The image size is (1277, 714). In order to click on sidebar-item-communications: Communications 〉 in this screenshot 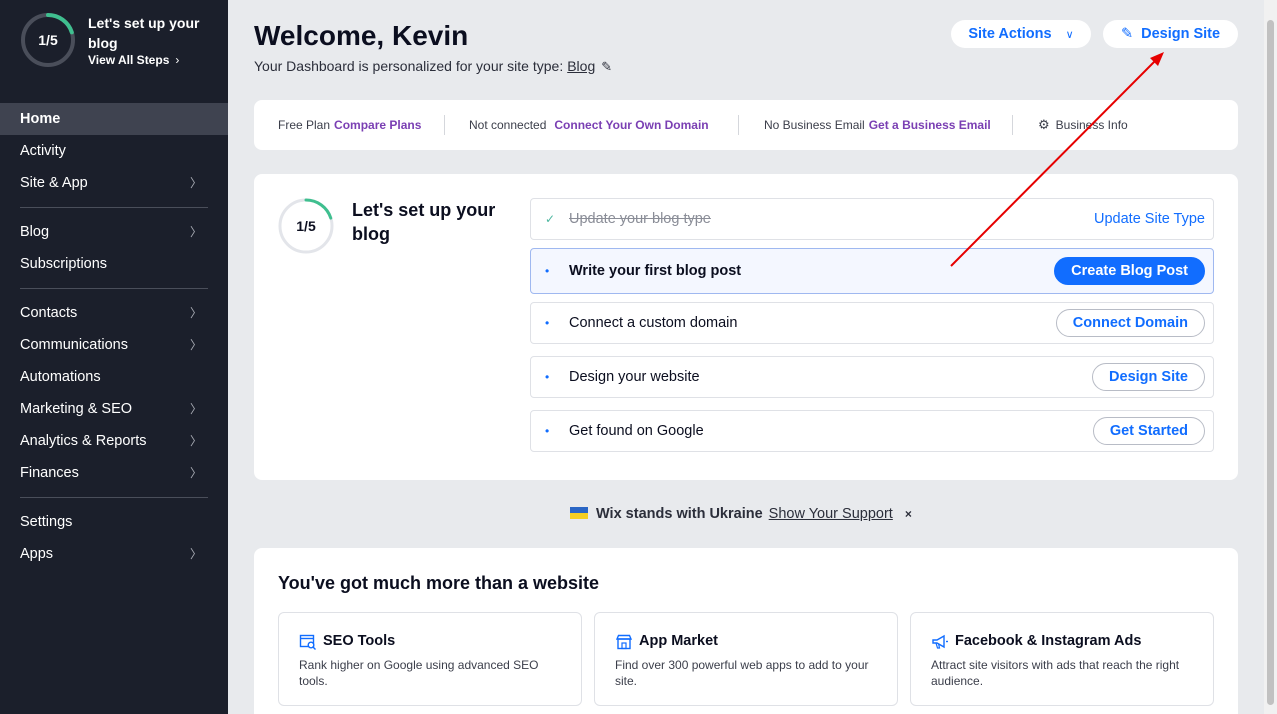, I will do `click(114, 345)`.